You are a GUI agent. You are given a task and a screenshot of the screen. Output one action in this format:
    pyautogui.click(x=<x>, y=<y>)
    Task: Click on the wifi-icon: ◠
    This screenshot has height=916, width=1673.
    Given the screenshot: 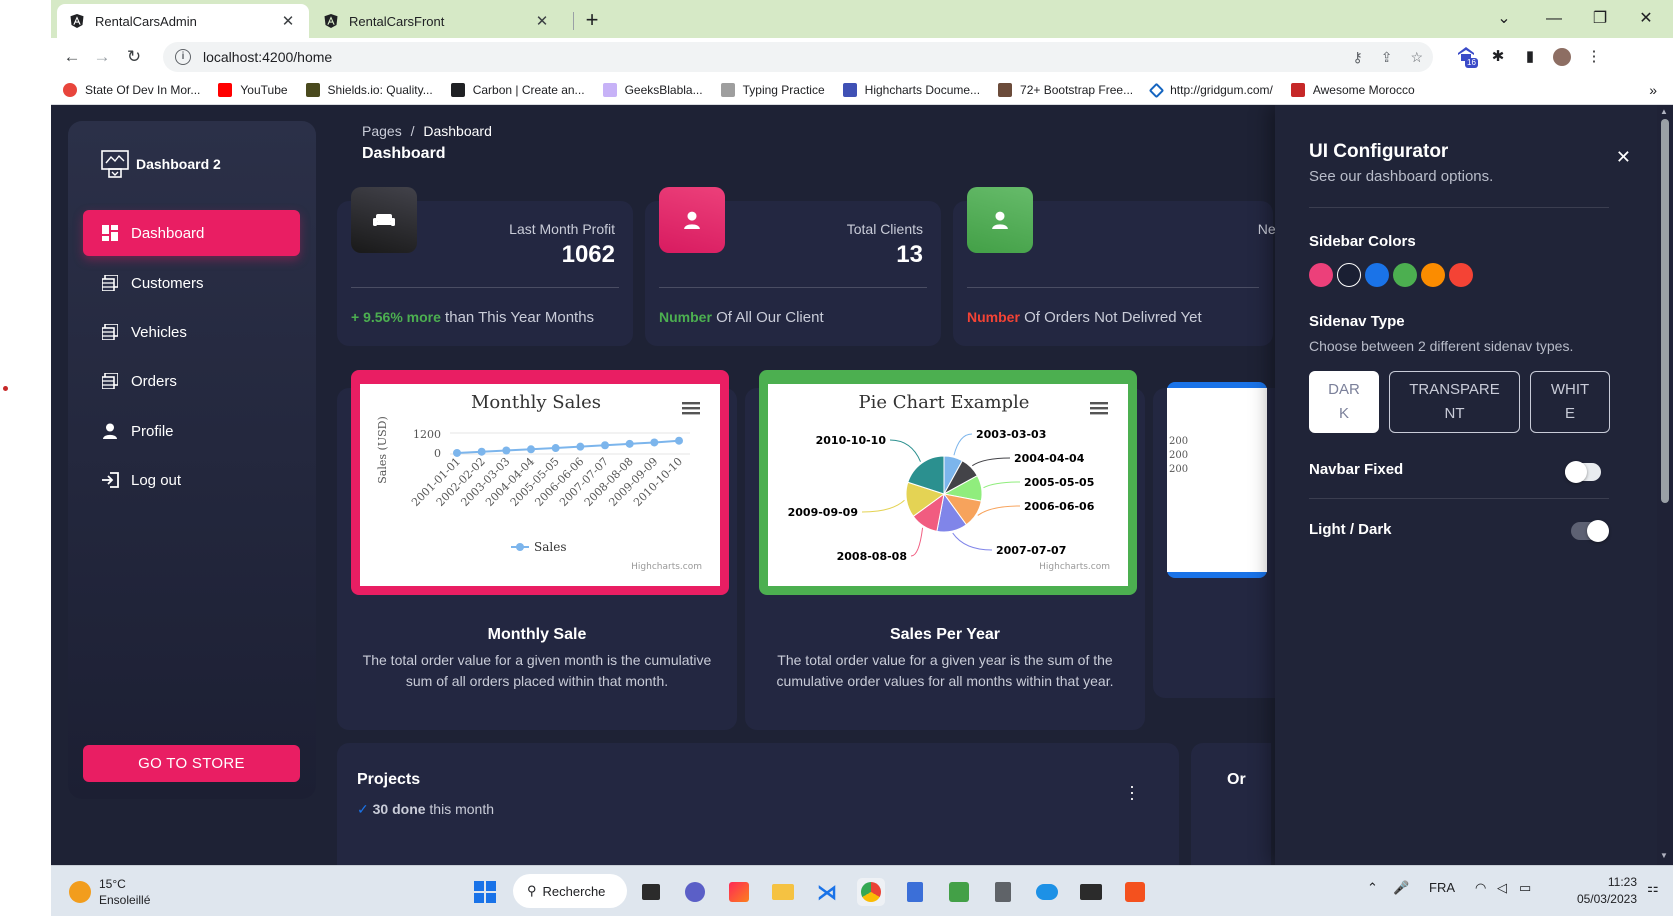 What is the action you would take?
    pyautogui.click(x=1480, y=888)
    